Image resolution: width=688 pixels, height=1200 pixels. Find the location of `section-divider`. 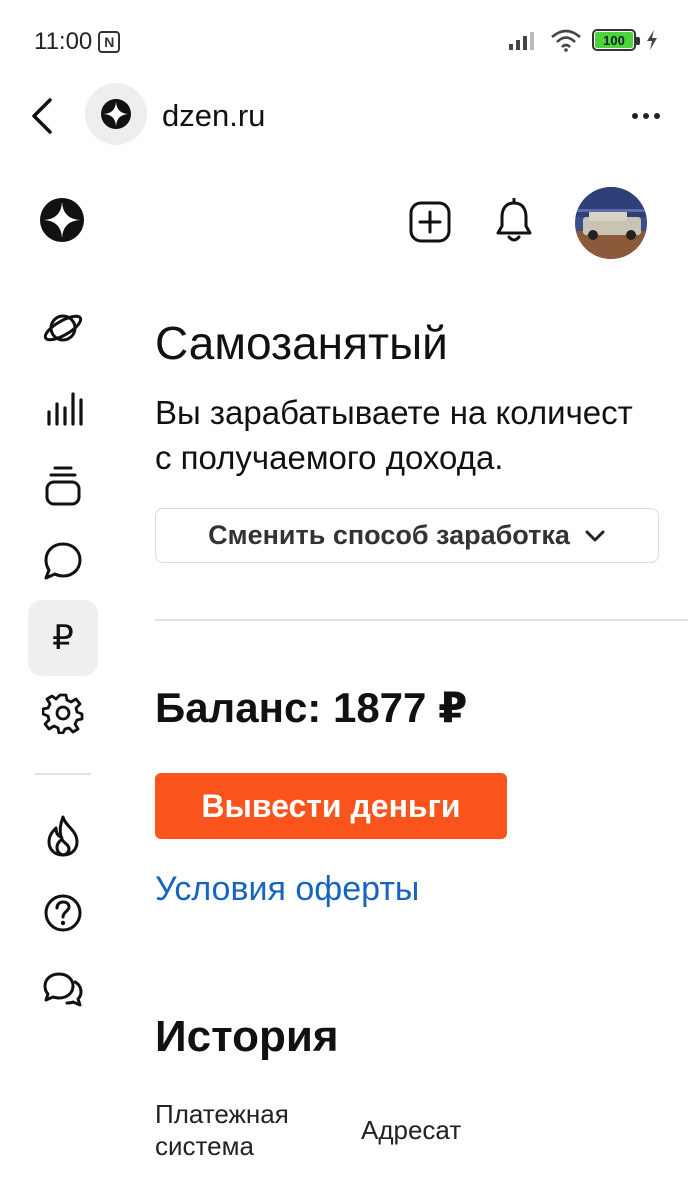

section-divider is located at coordinates (421, 620).